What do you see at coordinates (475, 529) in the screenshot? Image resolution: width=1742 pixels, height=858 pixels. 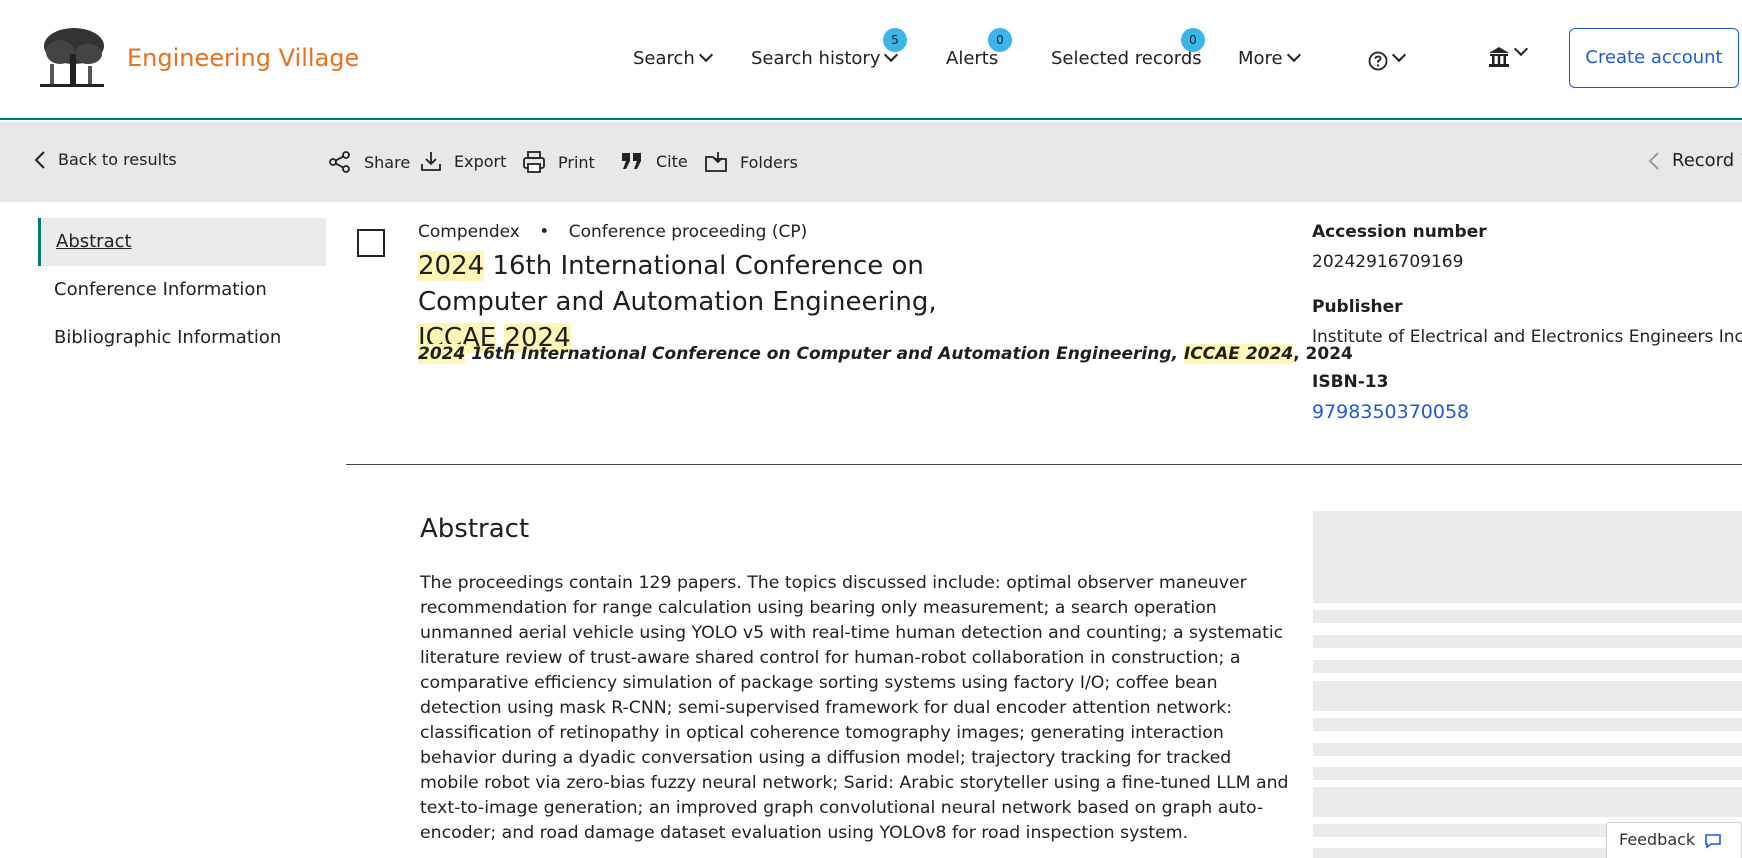 I see `abstract-heading: Abstract` at bounding box center [475, 529].